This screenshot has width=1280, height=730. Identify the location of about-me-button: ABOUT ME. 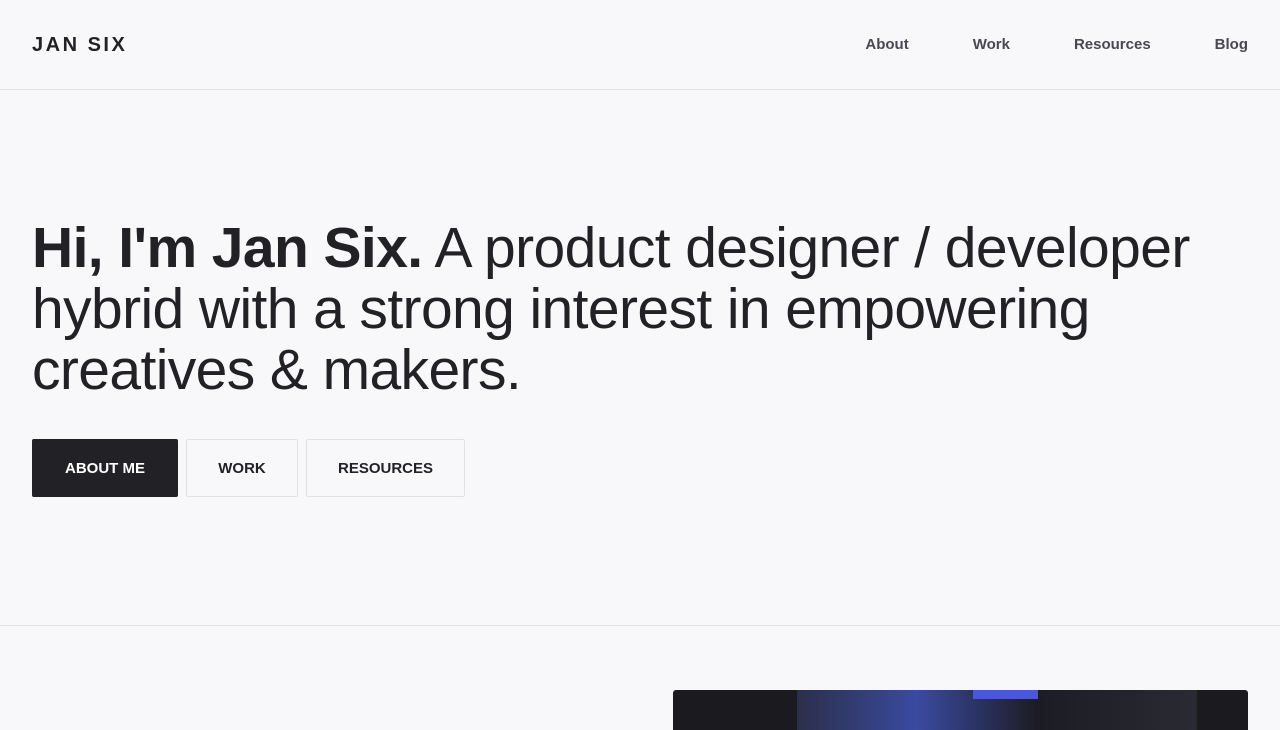
(105, 468).